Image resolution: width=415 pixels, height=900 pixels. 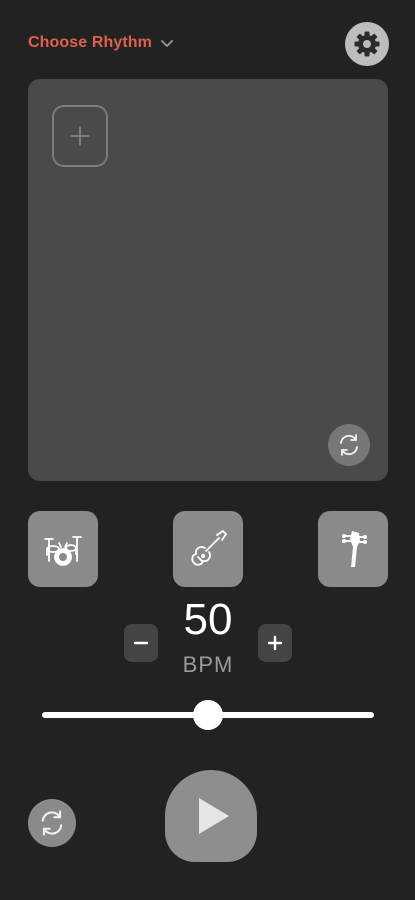 I want to click on play-icon, so click(x=214, y=816).